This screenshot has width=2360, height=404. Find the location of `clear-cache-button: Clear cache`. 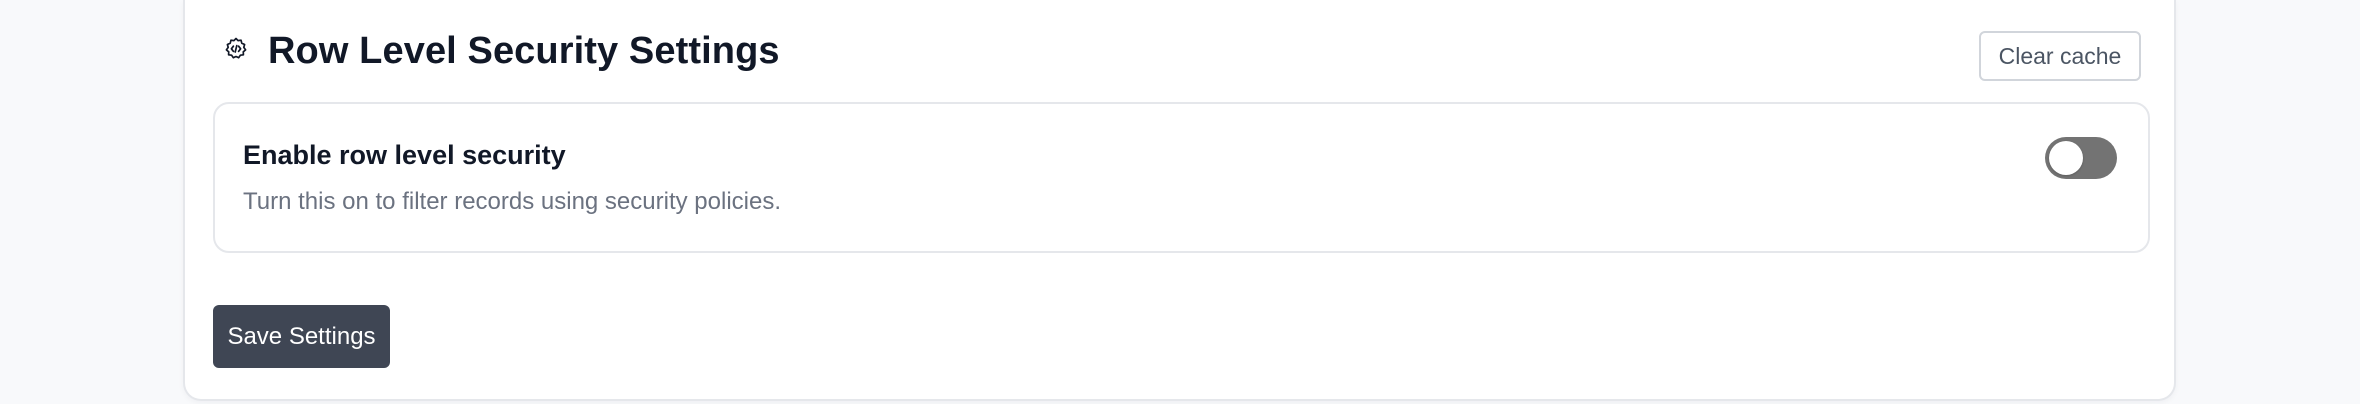

clear-cache-button: Clear cache is located at coordinates (2060, 56).